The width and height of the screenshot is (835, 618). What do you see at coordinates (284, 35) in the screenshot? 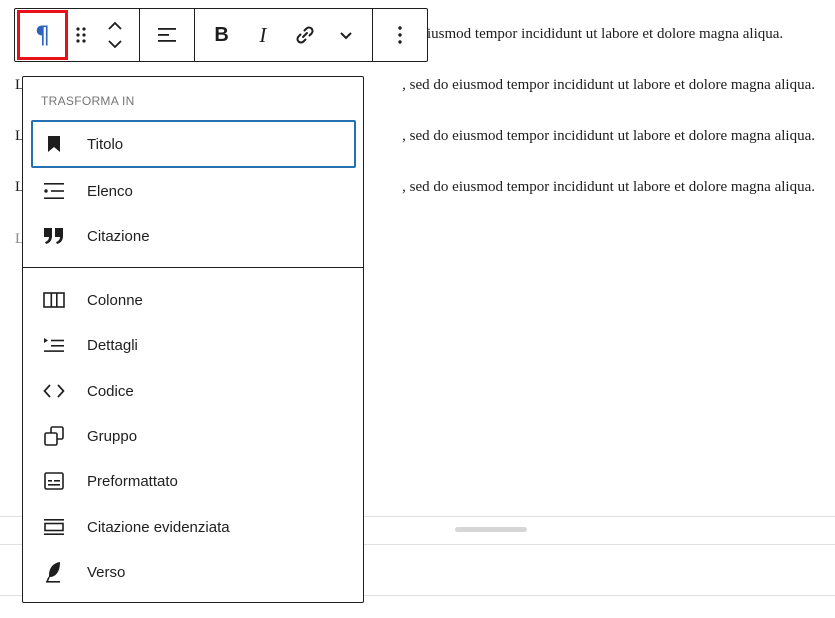
I see `format-group: B I` at bounding box center [284, 35].